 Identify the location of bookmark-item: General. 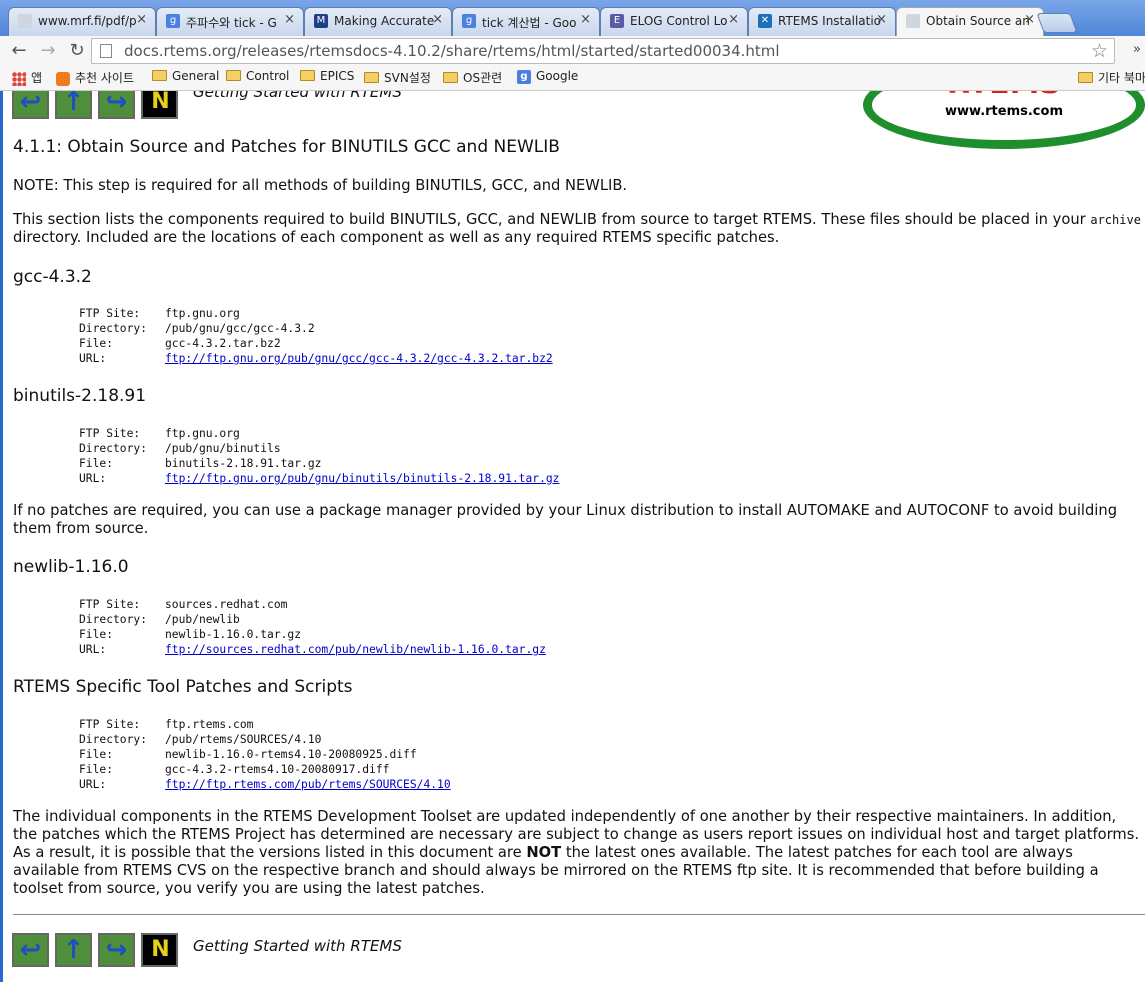
(185, 78).